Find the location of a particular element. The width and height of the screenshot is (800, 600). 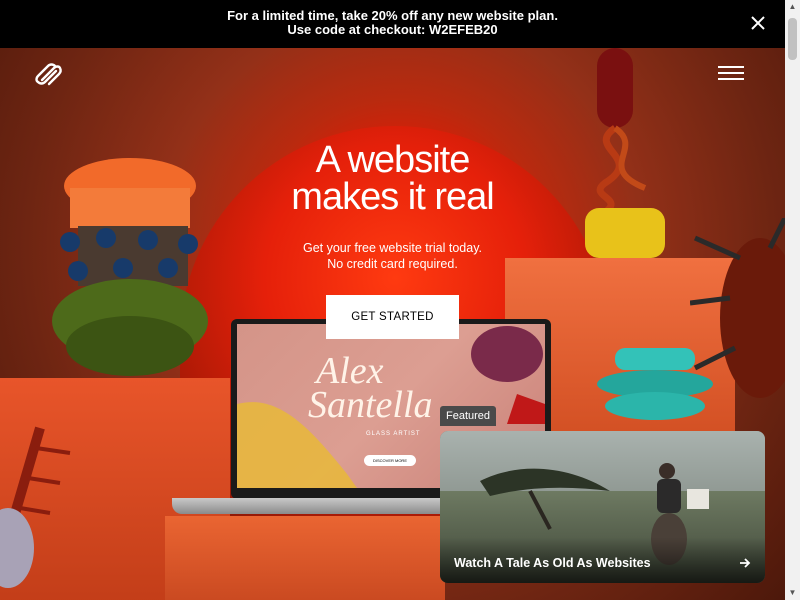

hero-title-line1: A website is located at coordinates (393, 160).